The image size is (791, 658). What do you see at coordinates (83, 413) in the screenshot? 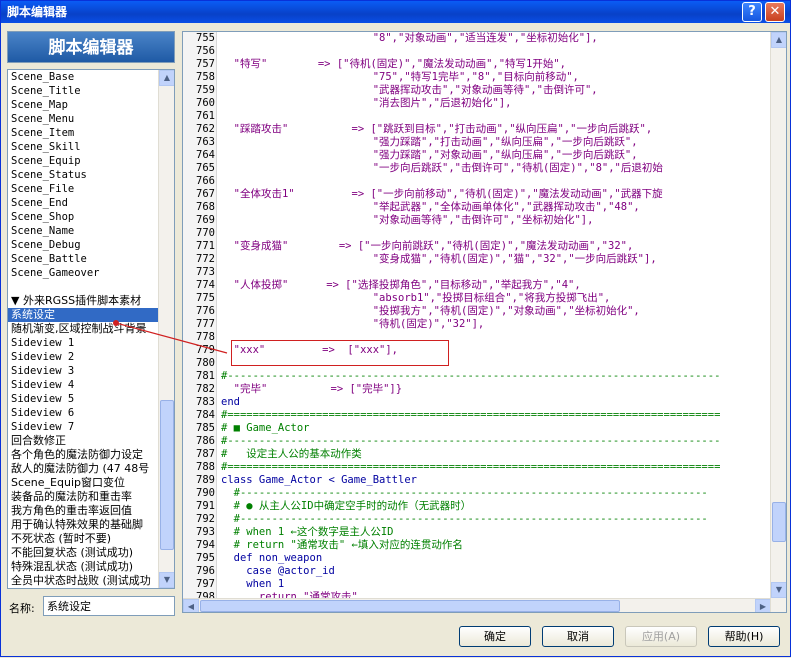
I see `list-item: Sideview 6` at bounding box center [83, 413].